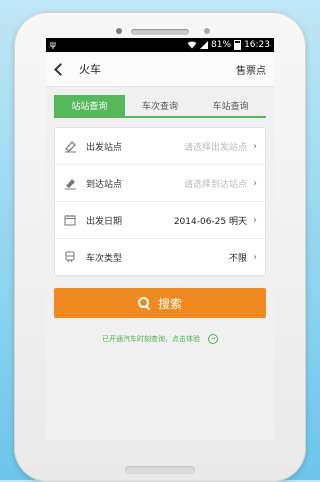  I want to click on train-type-value: 不限, so click(237, 258).